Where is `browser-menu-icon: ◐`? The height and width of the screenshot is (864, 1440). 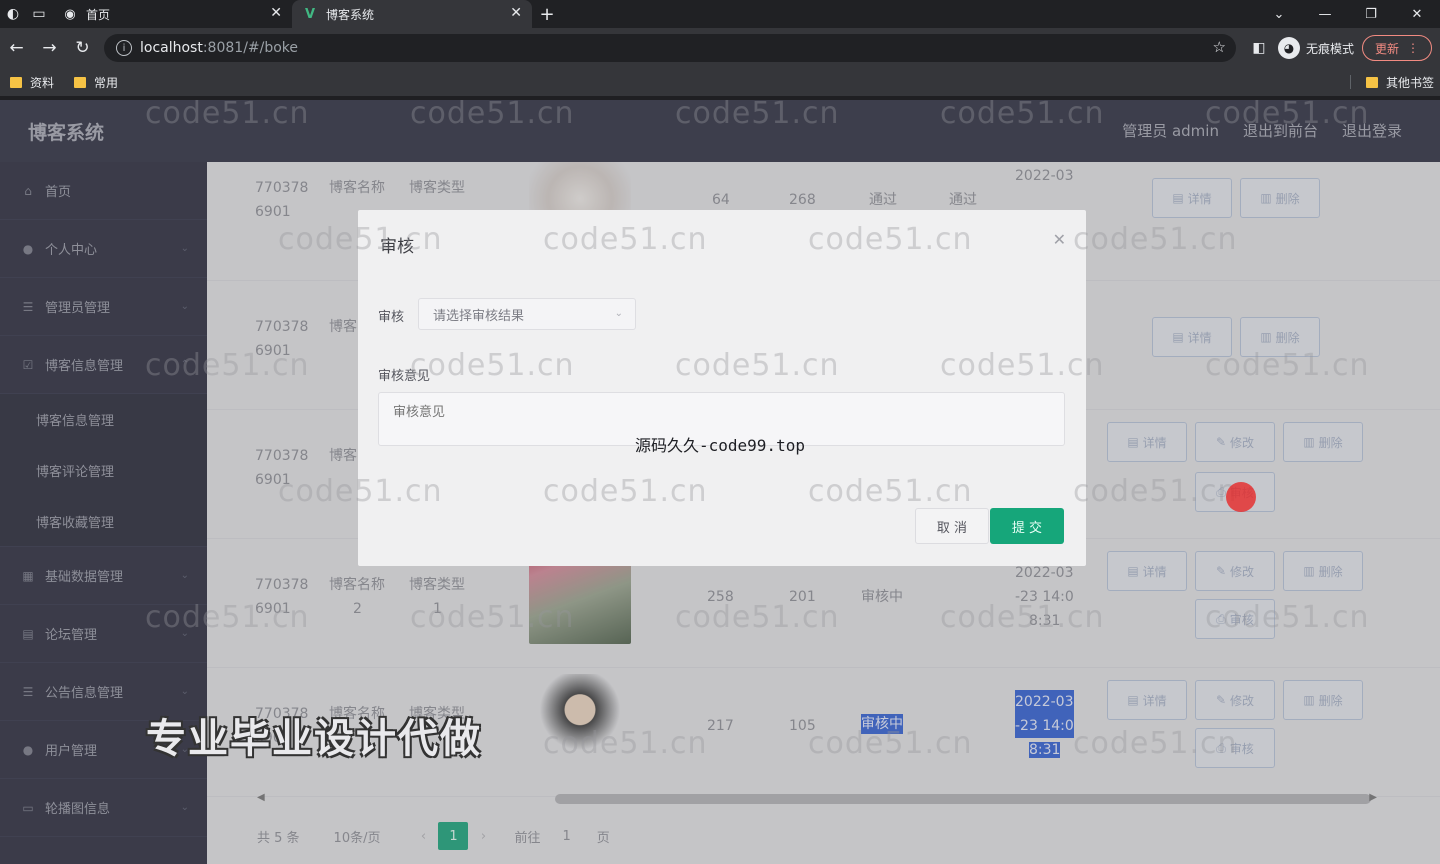 browser-menu-icon: ◐ is located at coordinates (13, 14).